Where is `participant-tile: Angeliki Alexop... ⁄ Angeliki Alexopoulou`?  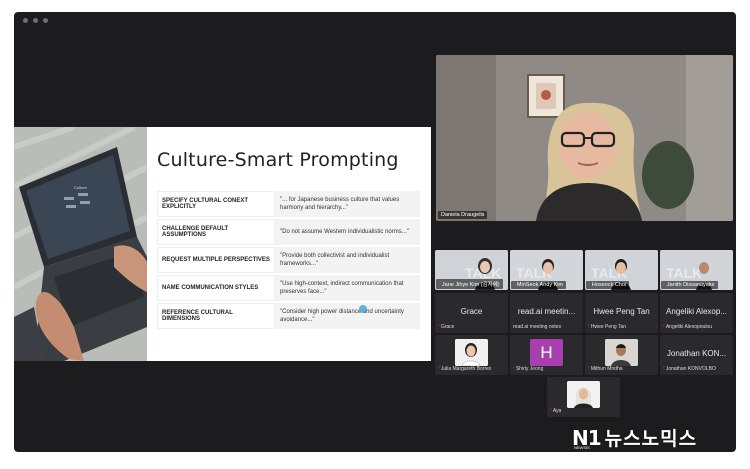
participant-tile: Angeliki Alexop... ⁄ Angeliki Alexopoulou is located at coordinates (696, 313).